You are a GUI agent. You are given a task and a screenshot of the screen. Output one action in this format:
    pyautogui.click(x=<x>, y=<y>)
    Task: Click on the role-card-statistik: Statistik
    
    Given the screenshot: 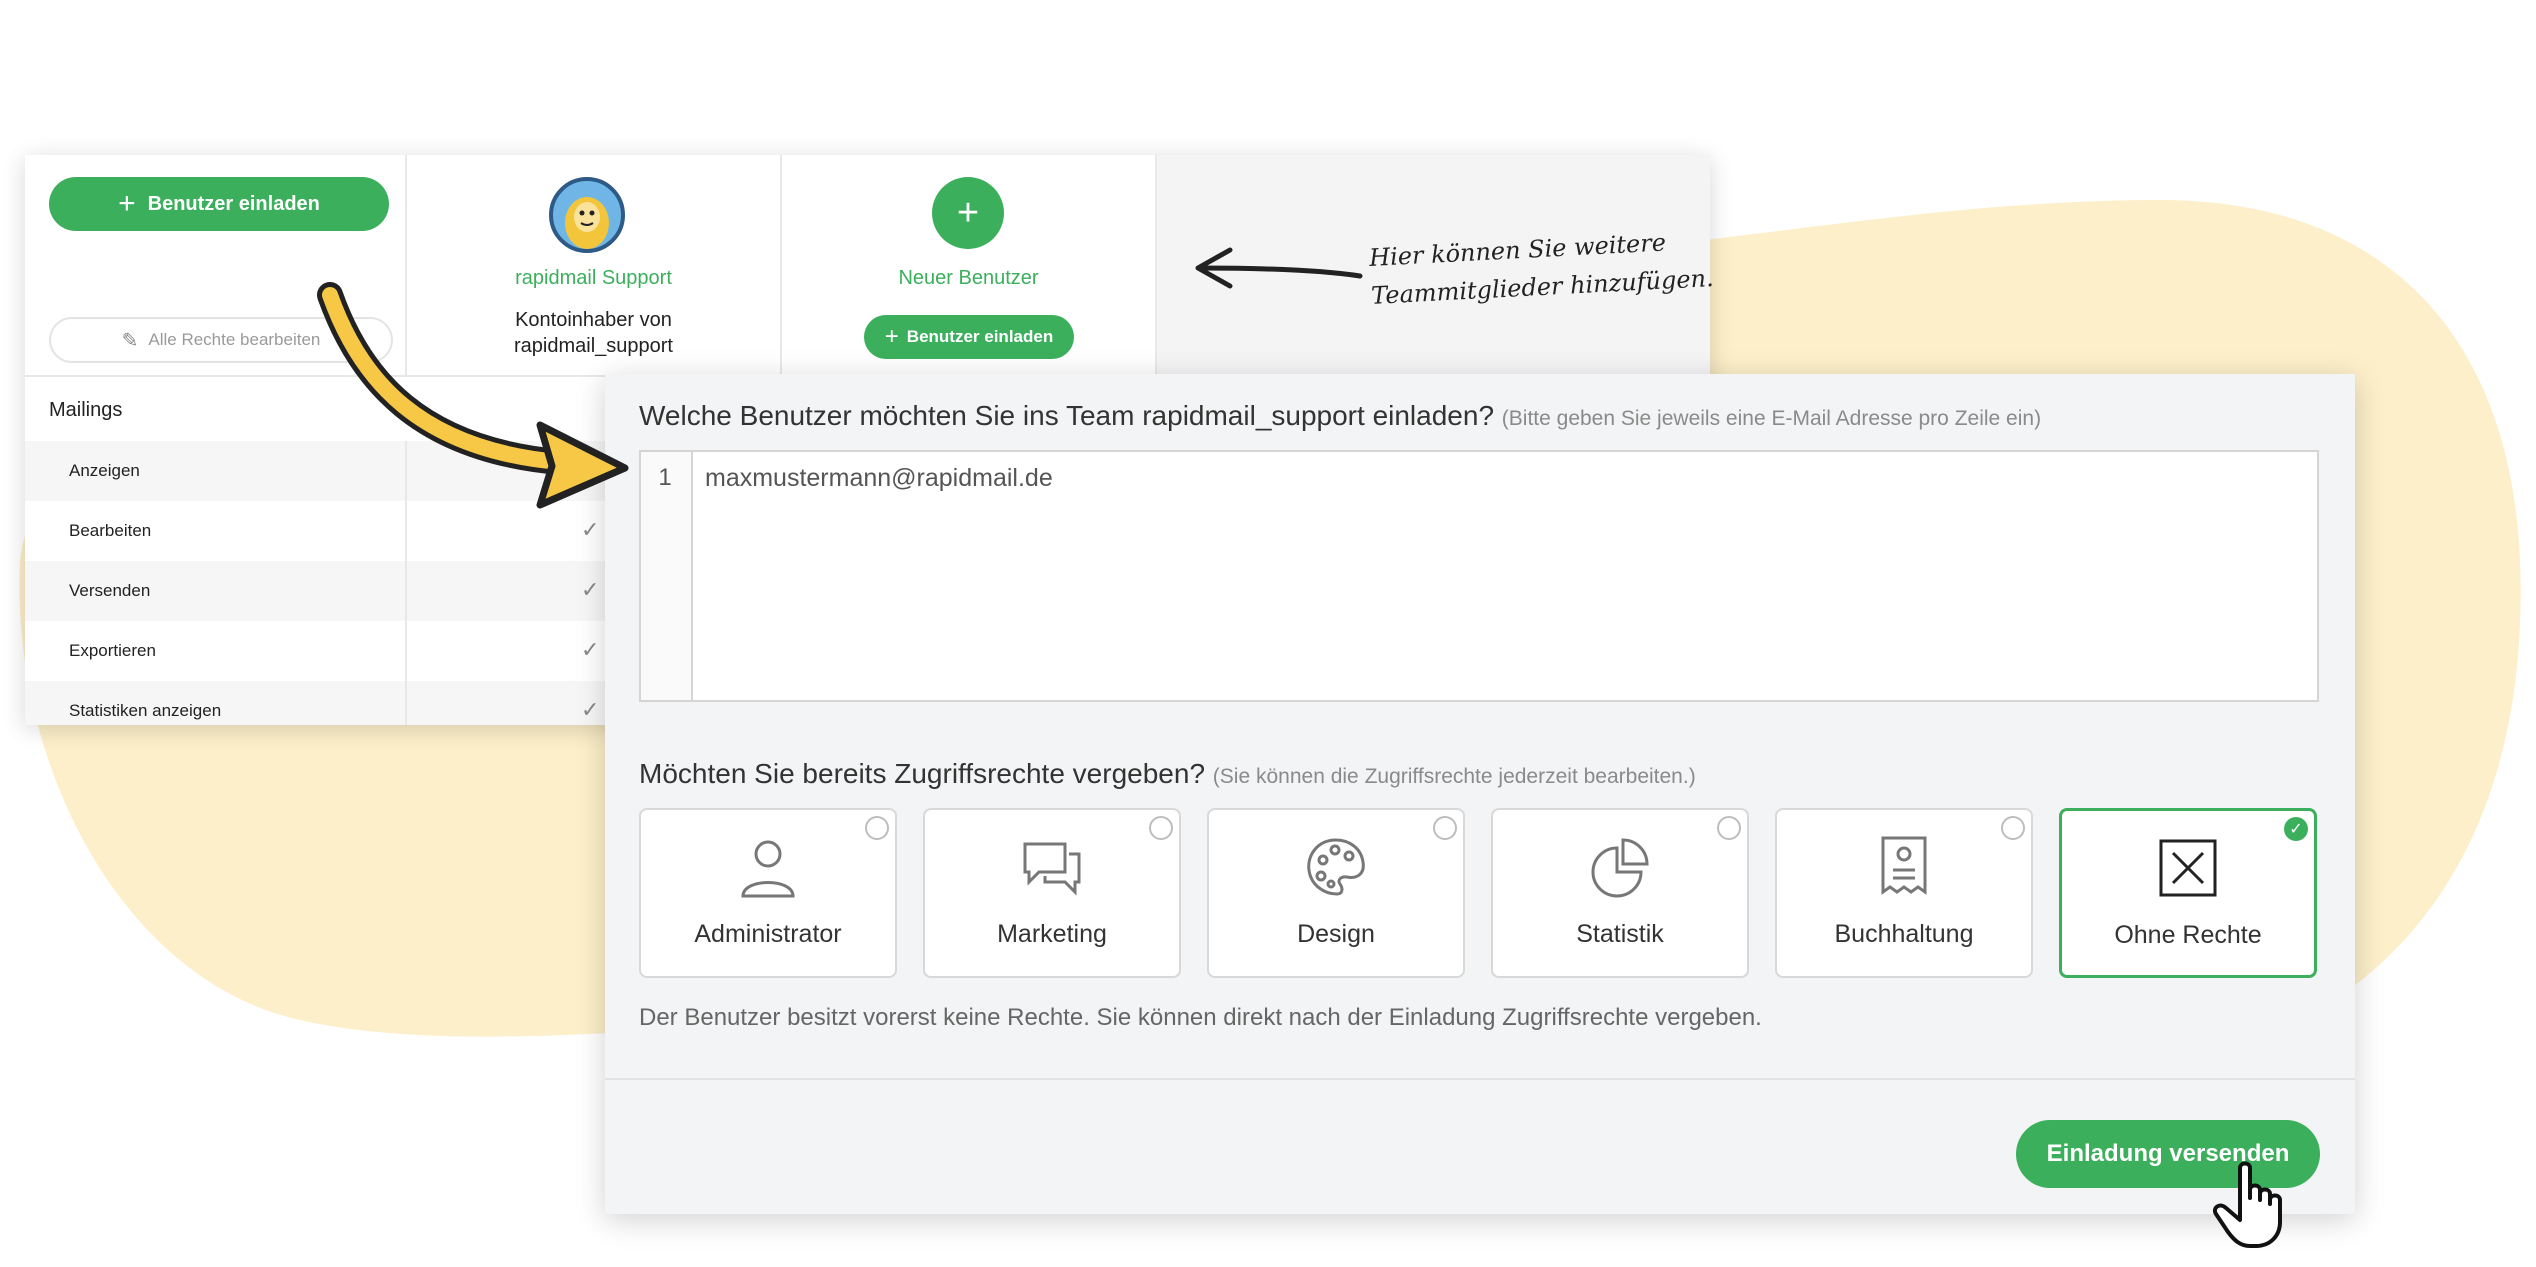 What is the action you would take?
    pyautogui.click(x=1620, y=893)
    